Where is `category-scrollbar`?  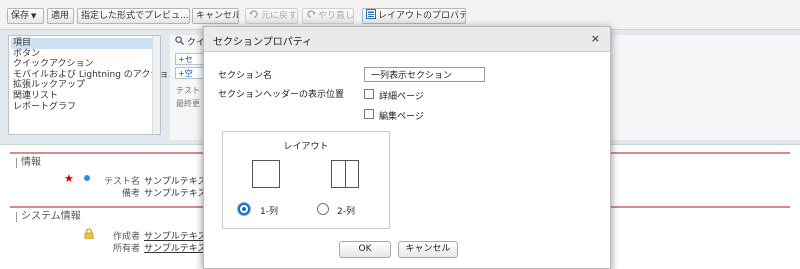
category-scrollbar is located at coordinates (156, 85).